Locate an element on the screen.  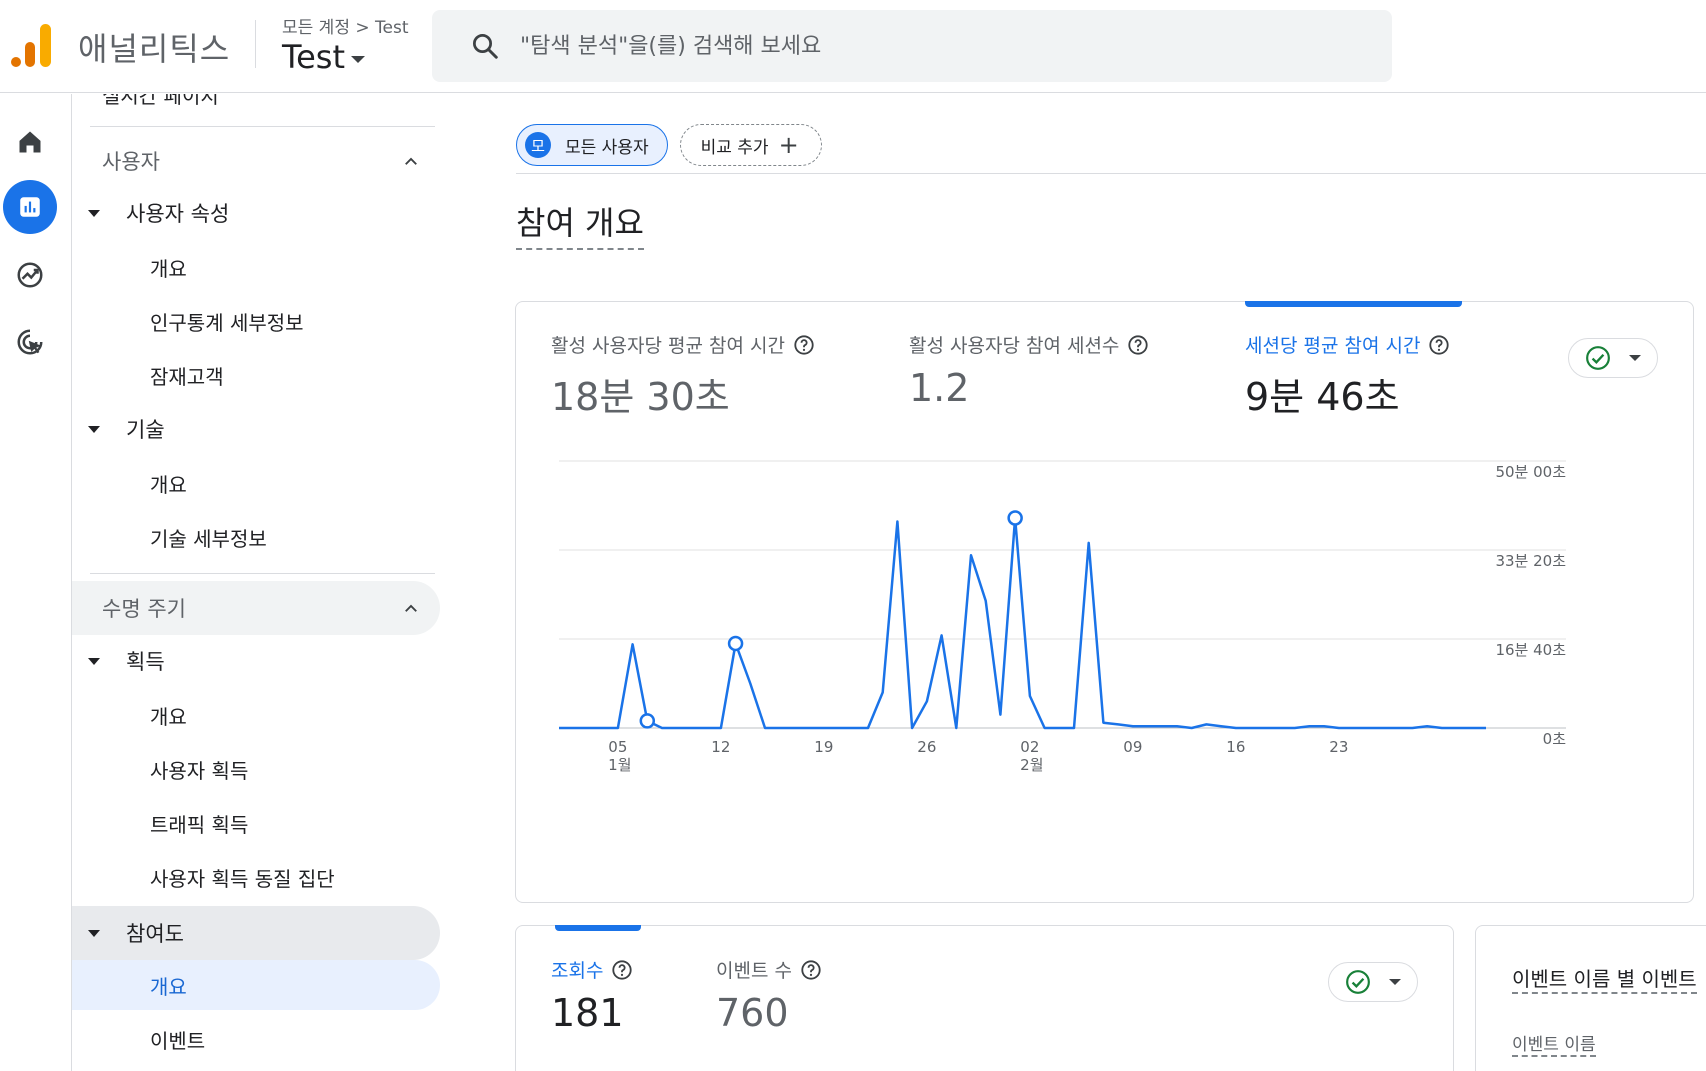
nav-item-label: 이벤트 is located at coordinates (178, 1040).